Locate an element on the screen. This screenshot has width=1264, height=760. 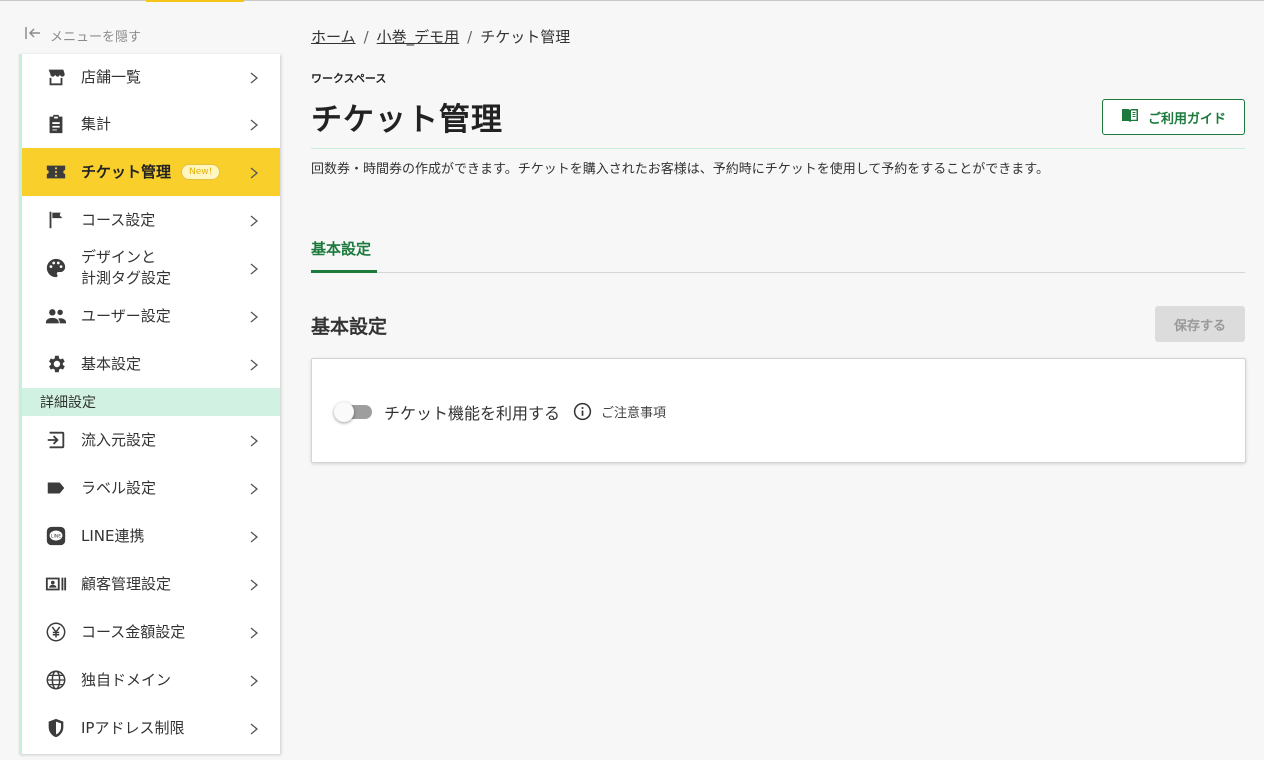
sidebar-item-label: ラベル設定 is located at coordinates (119, 487).